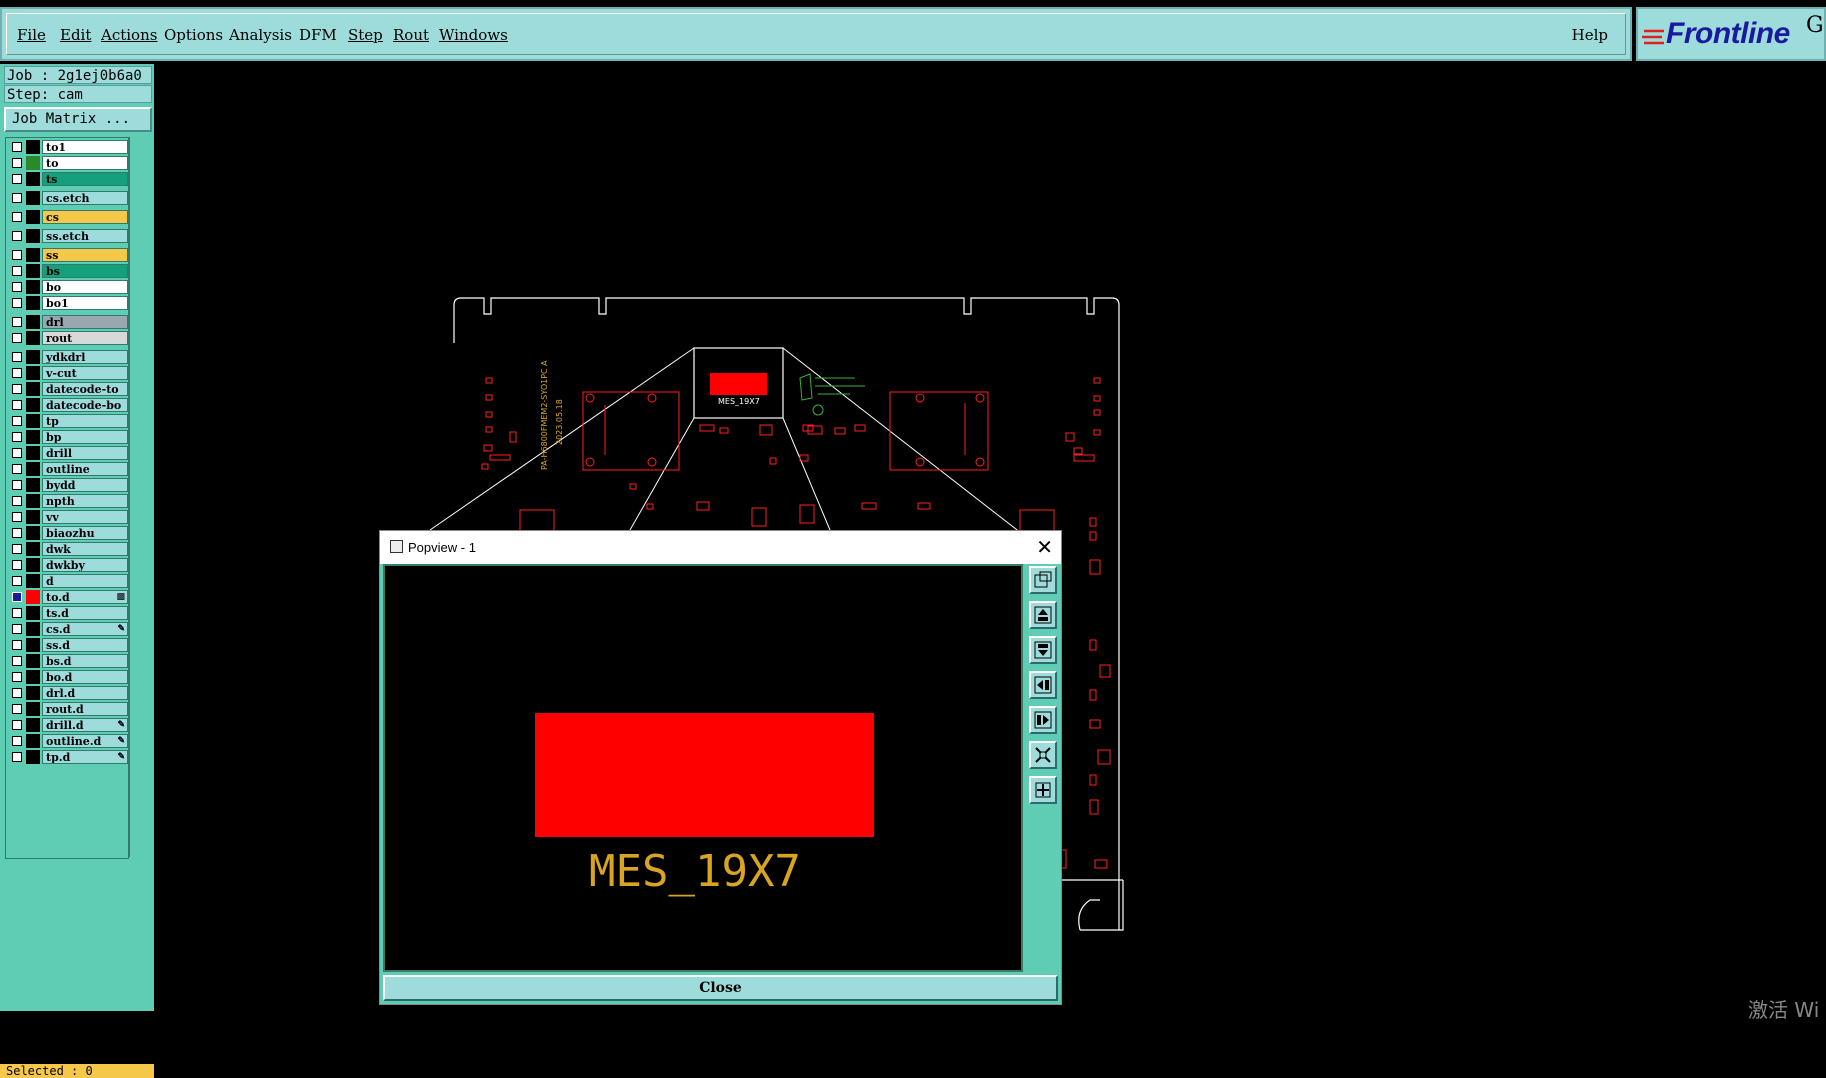 The width and height of the screenshot is (1826, 1078). Describe the element at coordinates (1043, 650) in the screenshot. I see `pan-down-button` at that location.